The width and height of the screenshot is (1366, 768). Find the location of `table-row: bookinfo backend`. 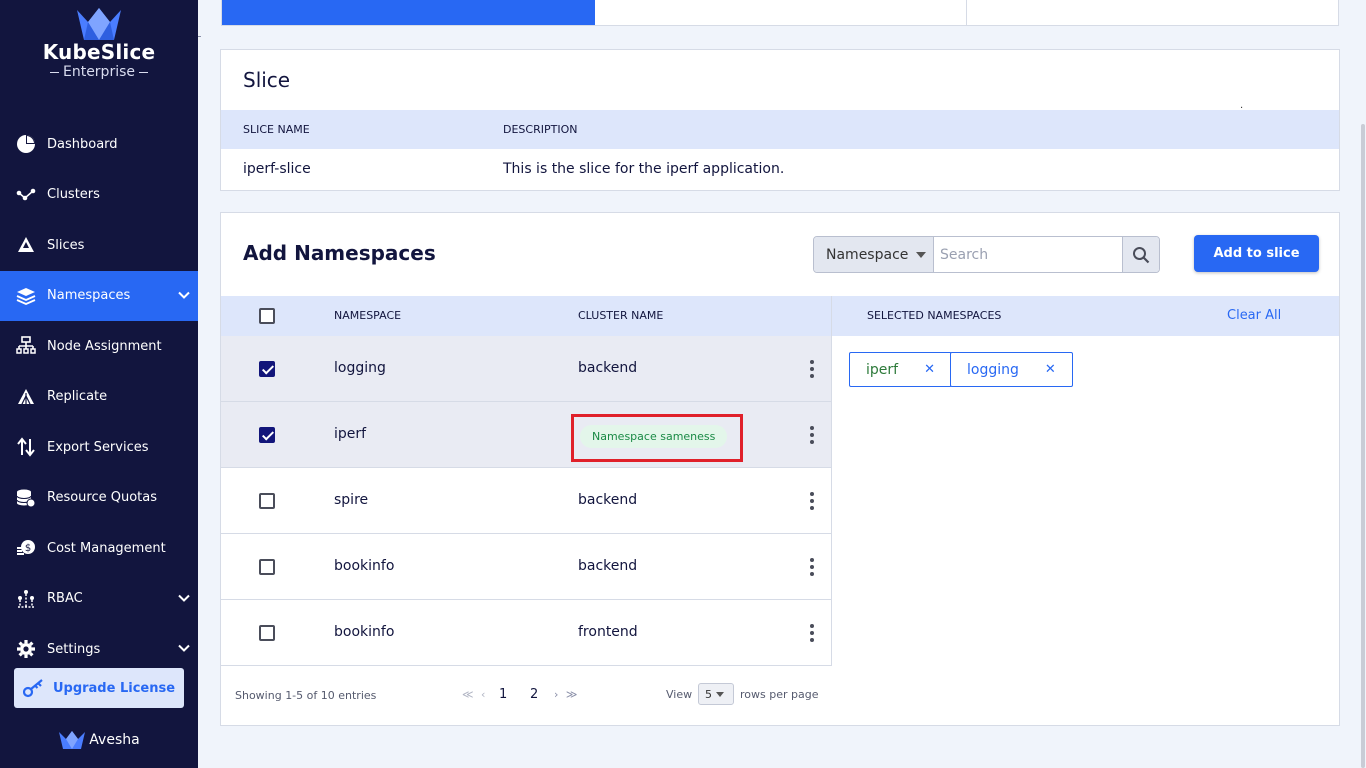

table-row: bookinfo backend is located at coordinates (526, 567).